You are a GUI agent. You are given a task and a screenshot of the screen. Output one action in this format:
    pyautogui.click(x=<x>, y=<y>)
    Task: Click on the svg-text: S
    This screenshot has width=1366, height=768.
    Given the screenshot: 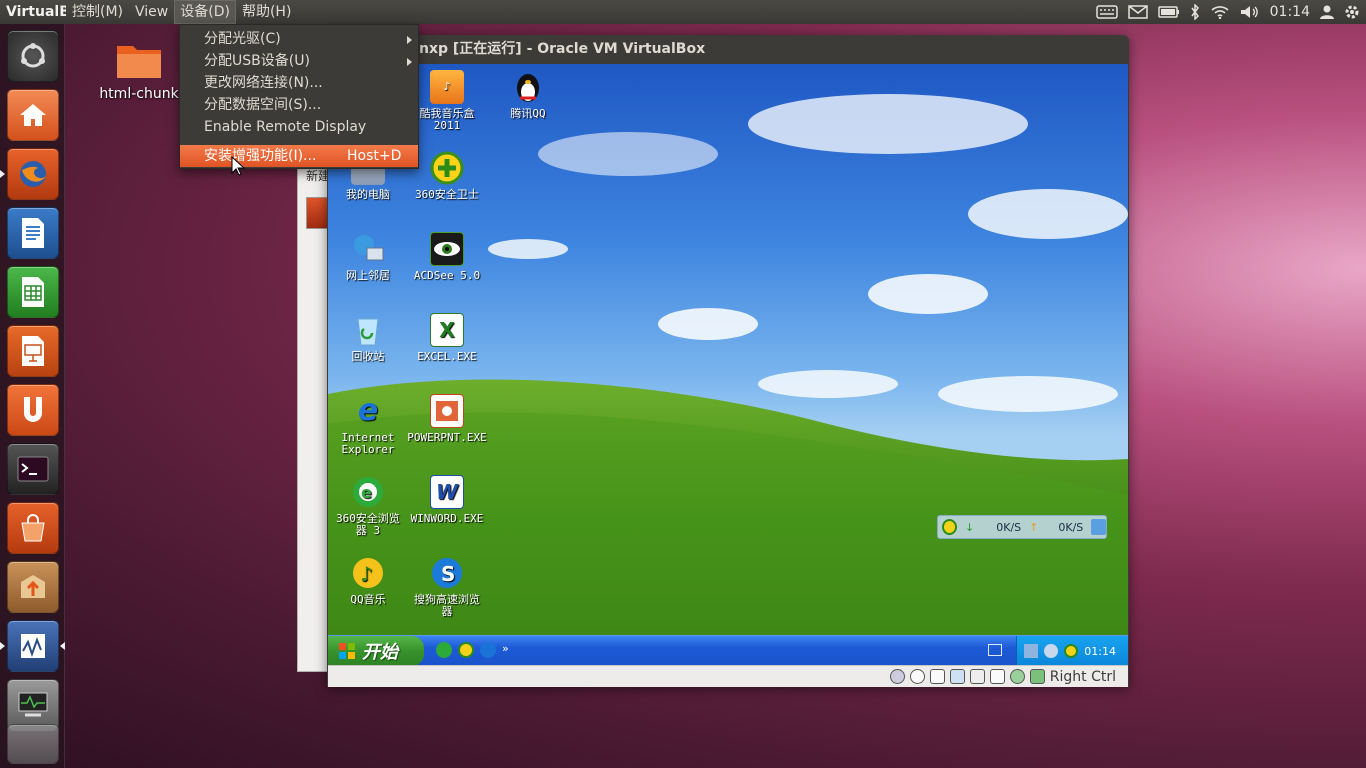 What is the action you would take?
    pyautogui.click(x=448, y=574)
    